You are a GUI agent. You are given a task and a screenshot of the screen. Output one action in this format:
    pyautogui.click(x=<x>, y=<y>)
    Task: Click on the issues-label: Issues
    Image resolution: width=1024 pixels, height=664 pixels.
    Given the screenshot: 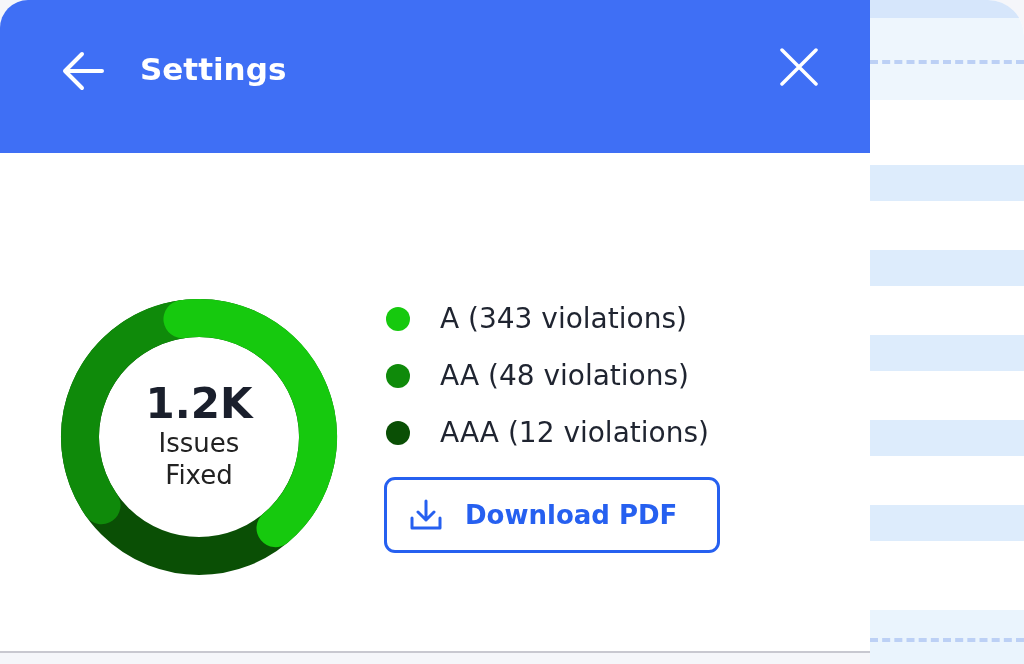 What is the action you would take?
    pyautogui.click(x=199, y=443)
    